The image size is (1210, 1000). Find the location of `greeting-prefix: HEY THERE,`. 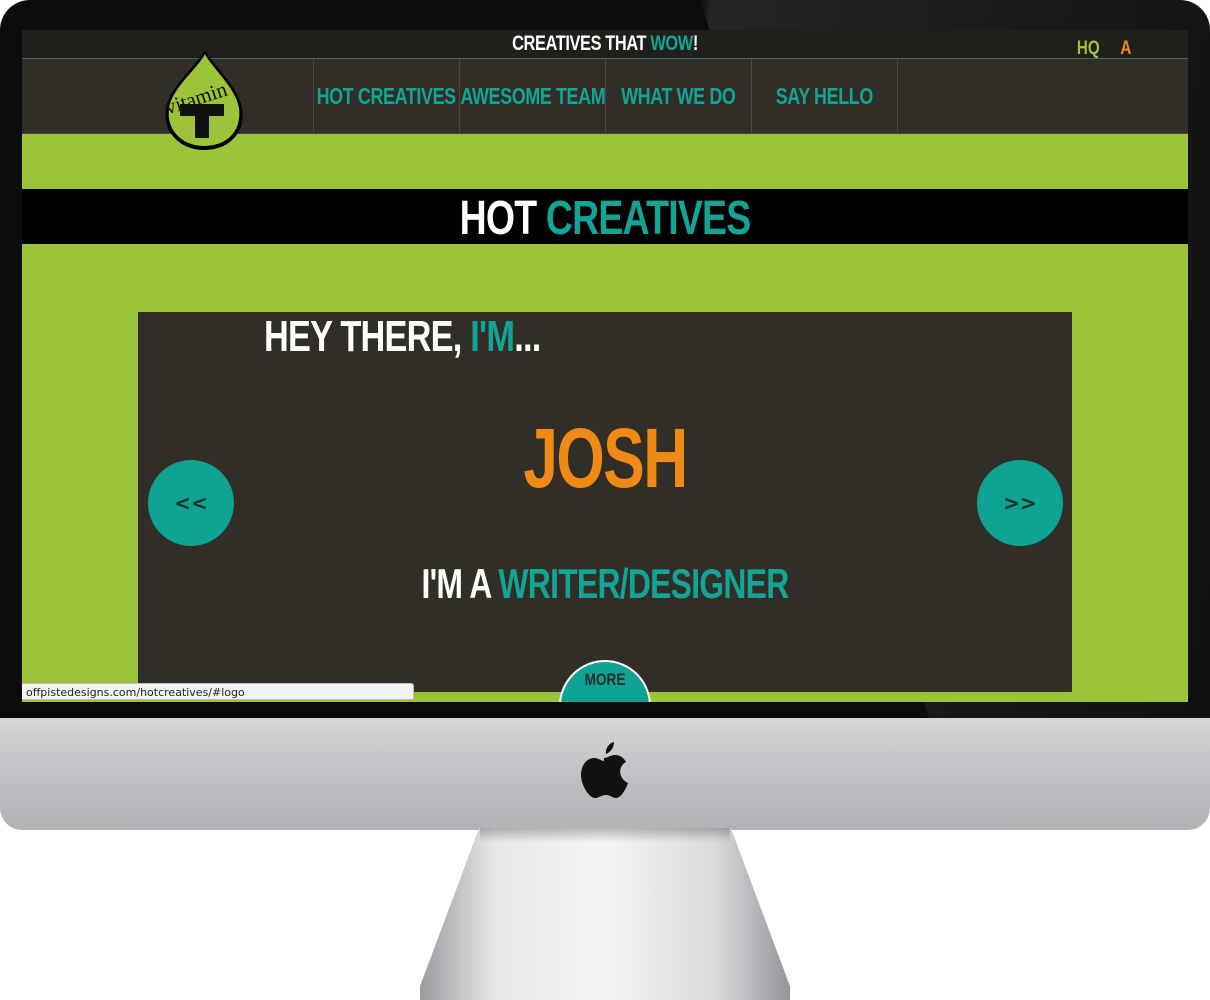

greeting-prefix: HEY THERE, is located at coordinates (367, 336).